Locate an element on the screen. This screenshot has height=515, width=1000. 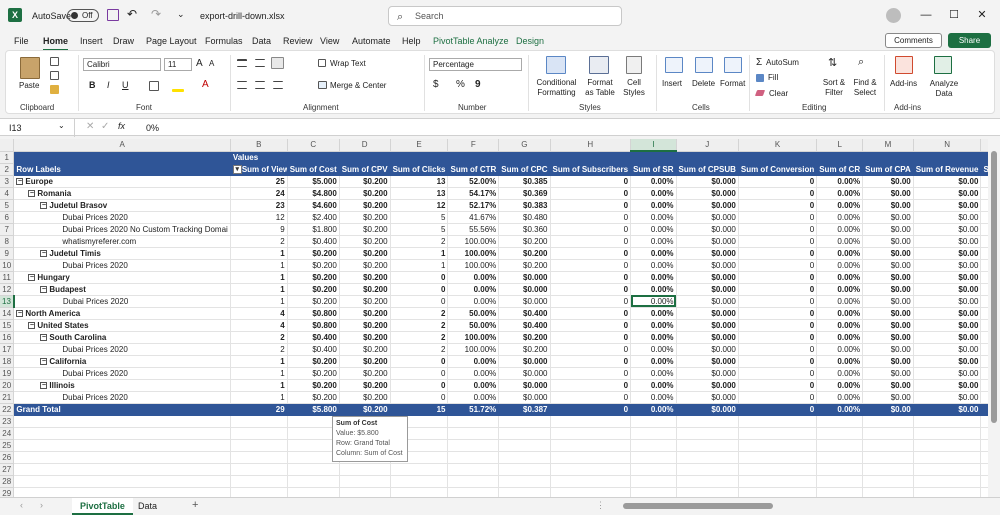
find-select-button: Find & Select is located at coordinates (865, 88).